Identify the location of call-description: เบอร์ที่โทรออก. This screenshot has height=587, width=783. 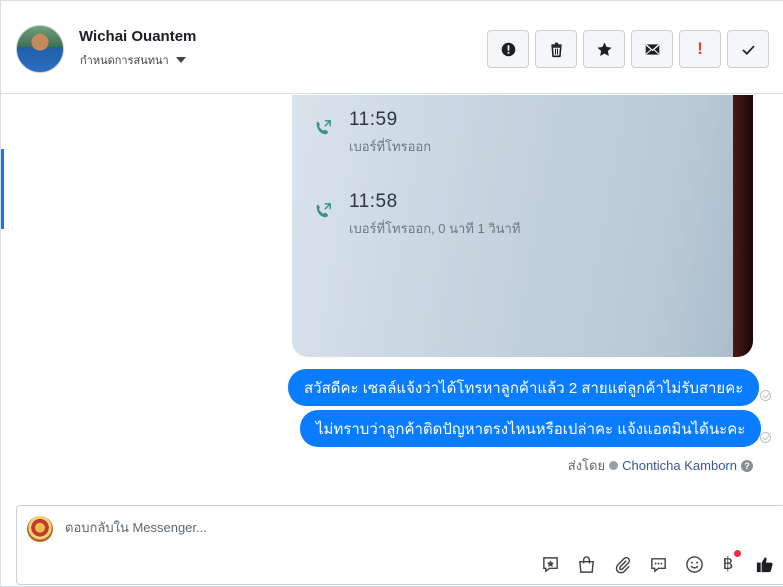
(390, 146).